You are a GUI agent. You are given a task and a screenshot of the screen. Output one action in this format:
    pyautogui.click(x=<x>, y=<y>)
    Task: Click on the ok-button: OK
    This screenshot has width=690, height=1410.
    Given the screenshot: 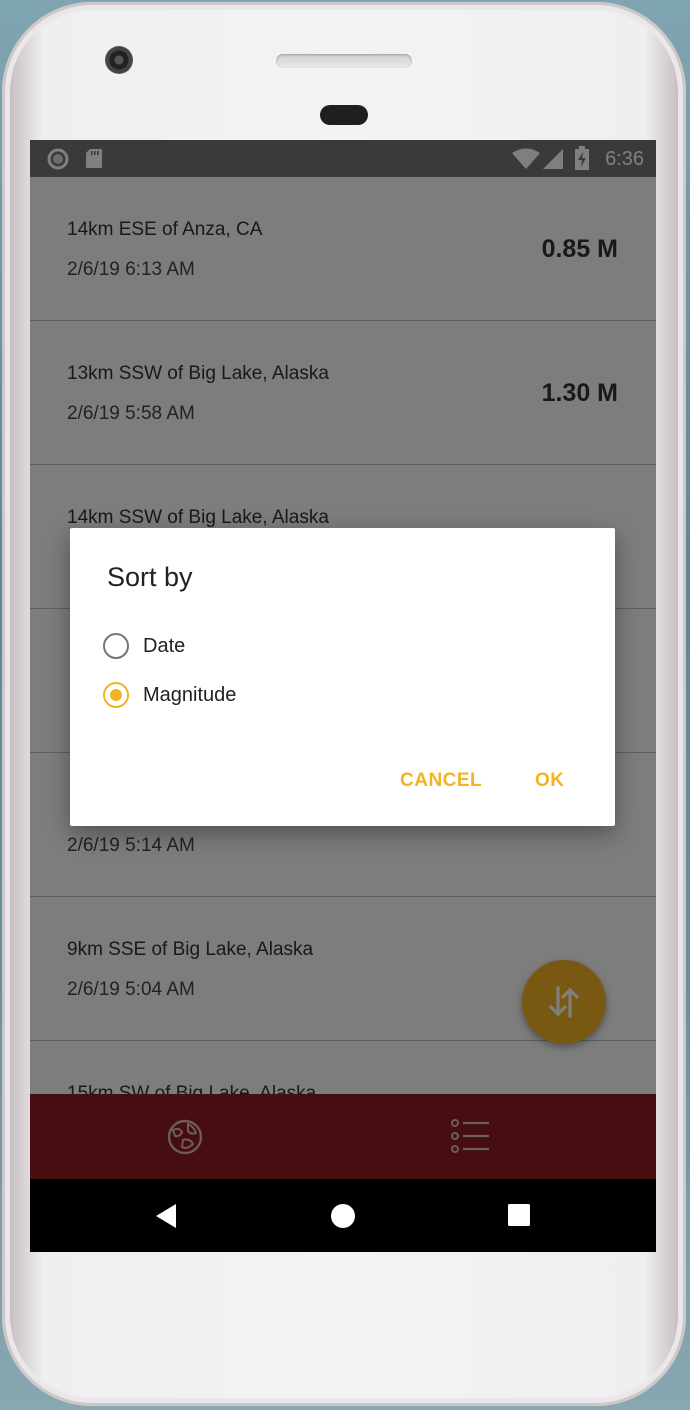 What is the action you would take?
    pyautogui.click(x=550, y=781)
    